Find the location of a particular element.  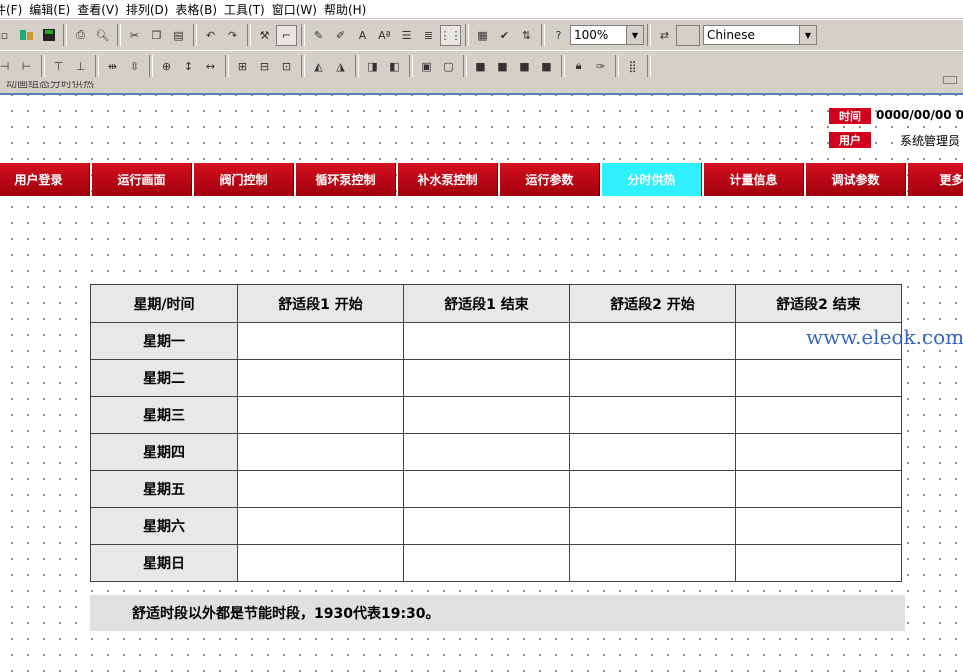

text-icon: A is located at coordinates (362, 35).